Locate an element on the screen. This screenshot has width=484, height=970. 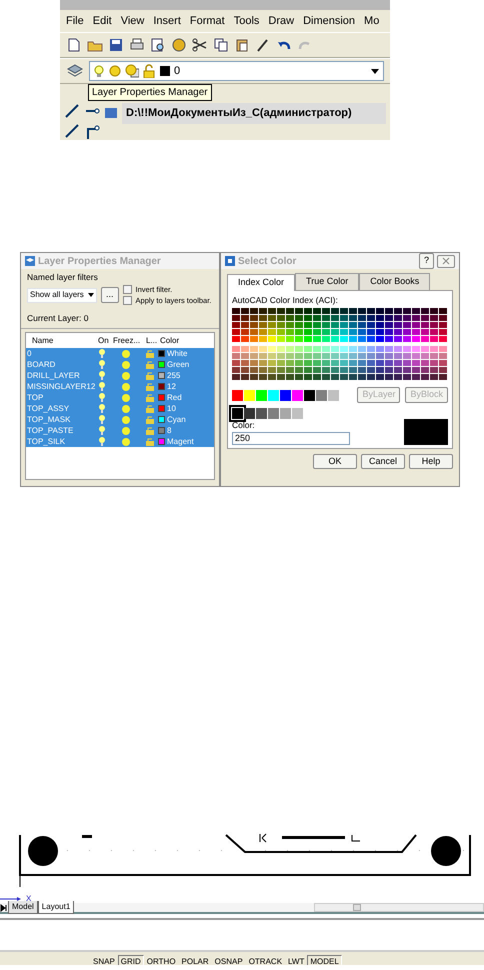
layer-name: DRILL_LAYER is located at coordinates (53, 375).